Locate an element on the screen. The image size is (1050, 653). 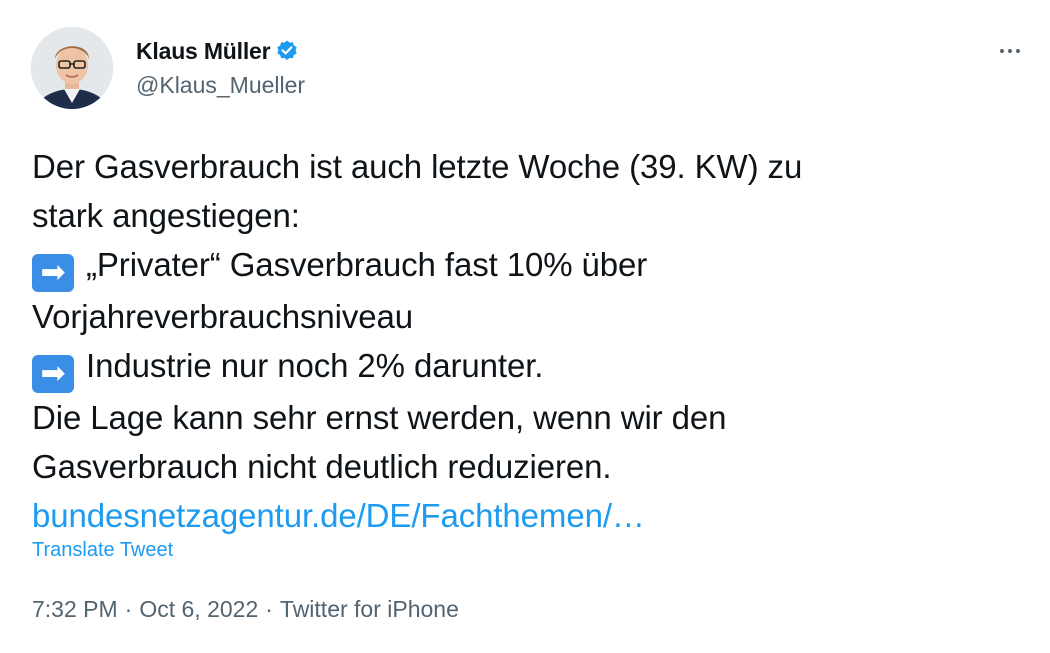
author-handle: @Klaus_Mueller is located at coordinates (220, 85).